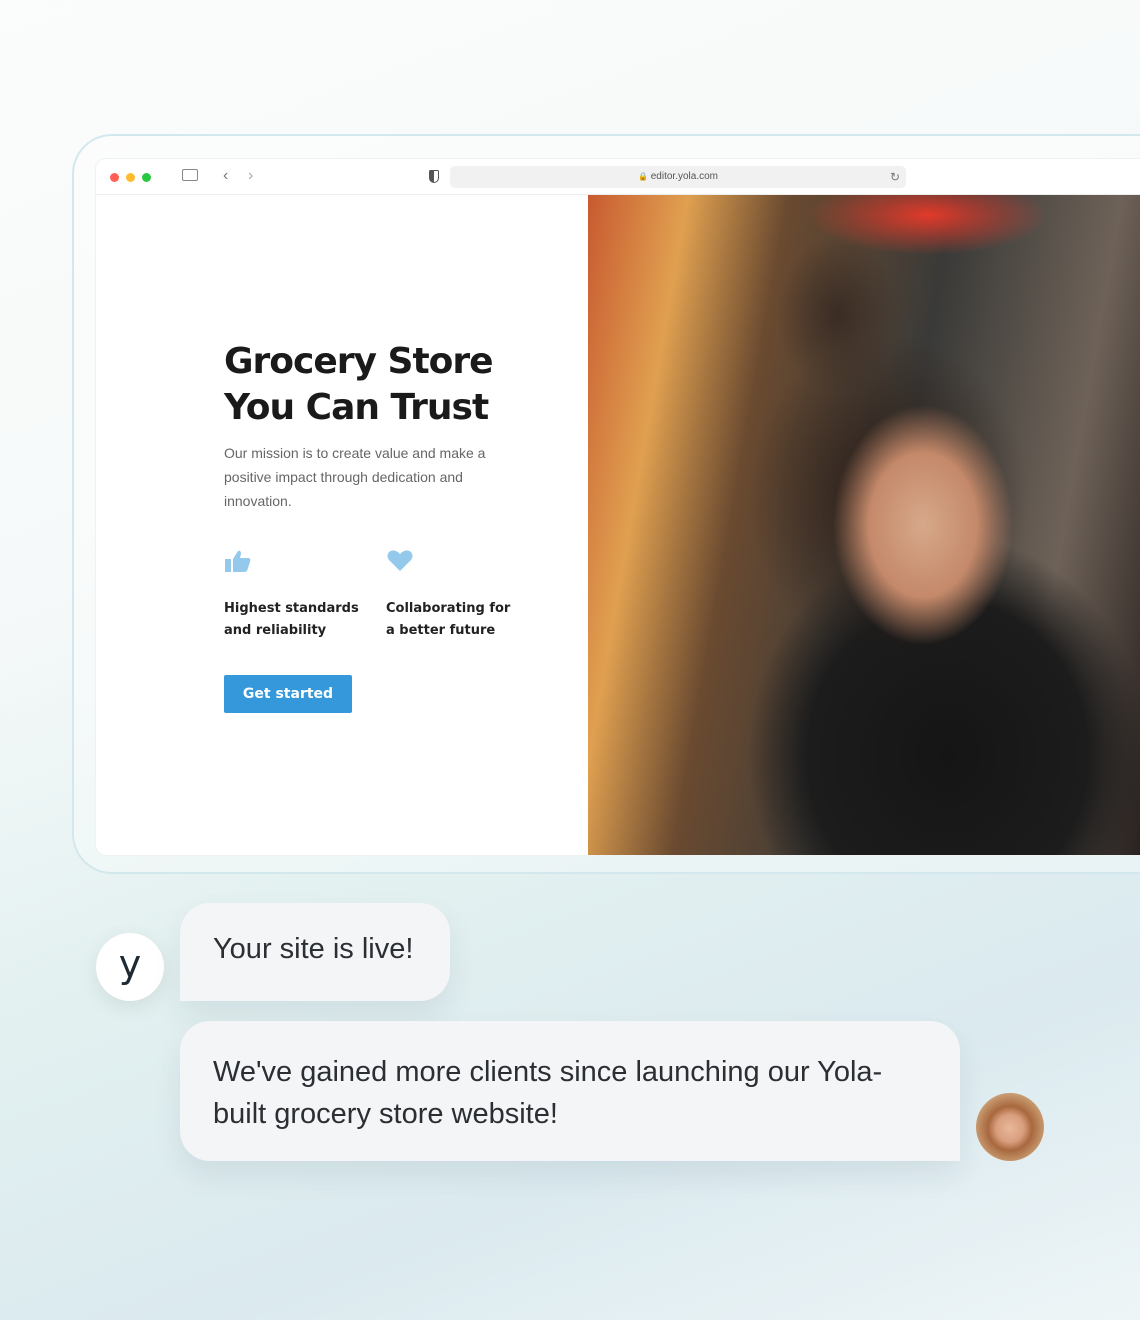 The width and height of the screenshot is (1140, 1320). What do you see at coordinates (288, 694) in the screenshot?
I see `get-started-button: Get started` at bounding box center [288, 694].